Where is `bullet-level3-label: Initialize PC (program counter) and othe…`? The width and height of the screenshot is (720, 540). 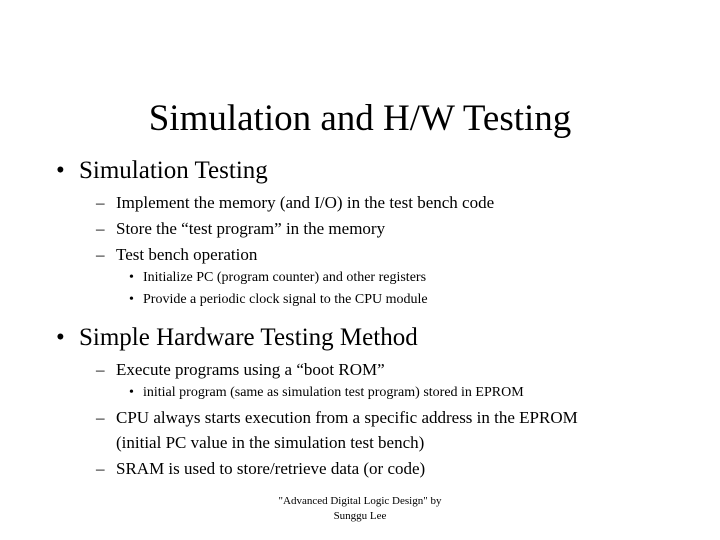
bullet-level3-label: Initialize PC (program counter) and othe… is located at coordinates (285, 277).